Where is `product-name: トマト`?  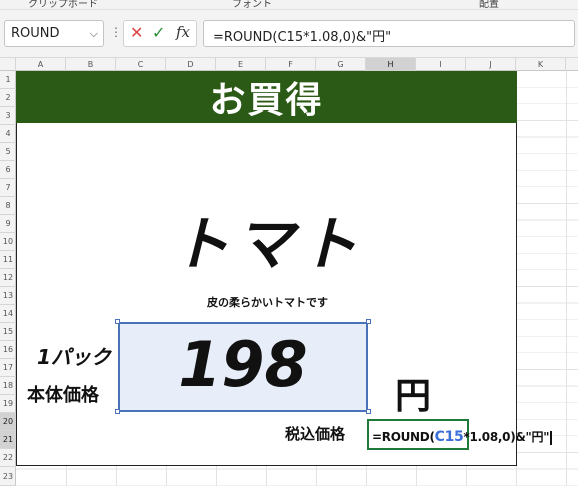 product-name: トマト is located at coordinates (267, 244).